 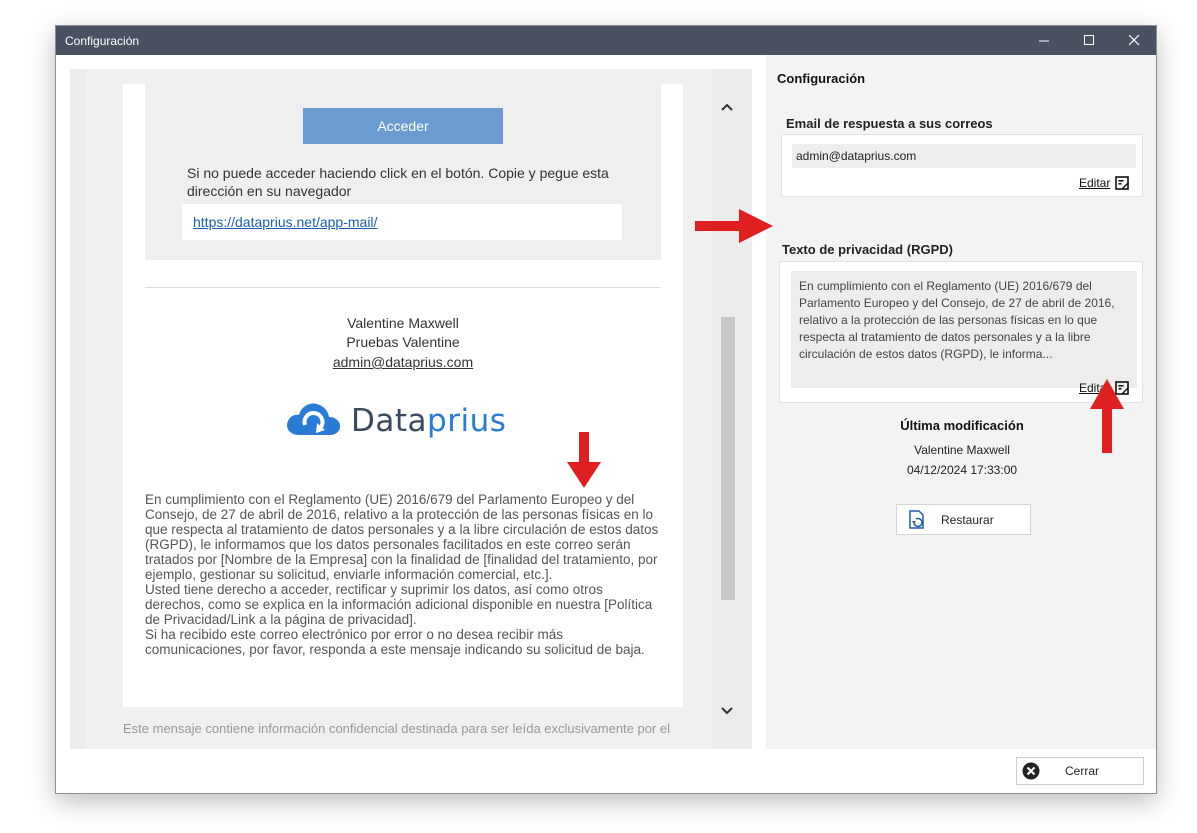 What do you see at coordinates (403, 362) in the screenshot?
I see `signature-email: admin@dataprius.com` at bounding box center [403, 362].